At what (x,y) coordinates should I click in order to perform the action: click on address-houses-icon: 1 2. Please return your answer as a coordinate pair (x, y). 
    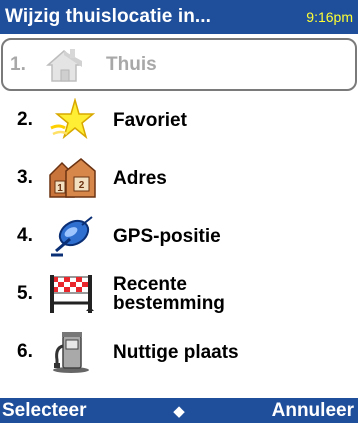
    Looking at the image, I should click on (72, 178).